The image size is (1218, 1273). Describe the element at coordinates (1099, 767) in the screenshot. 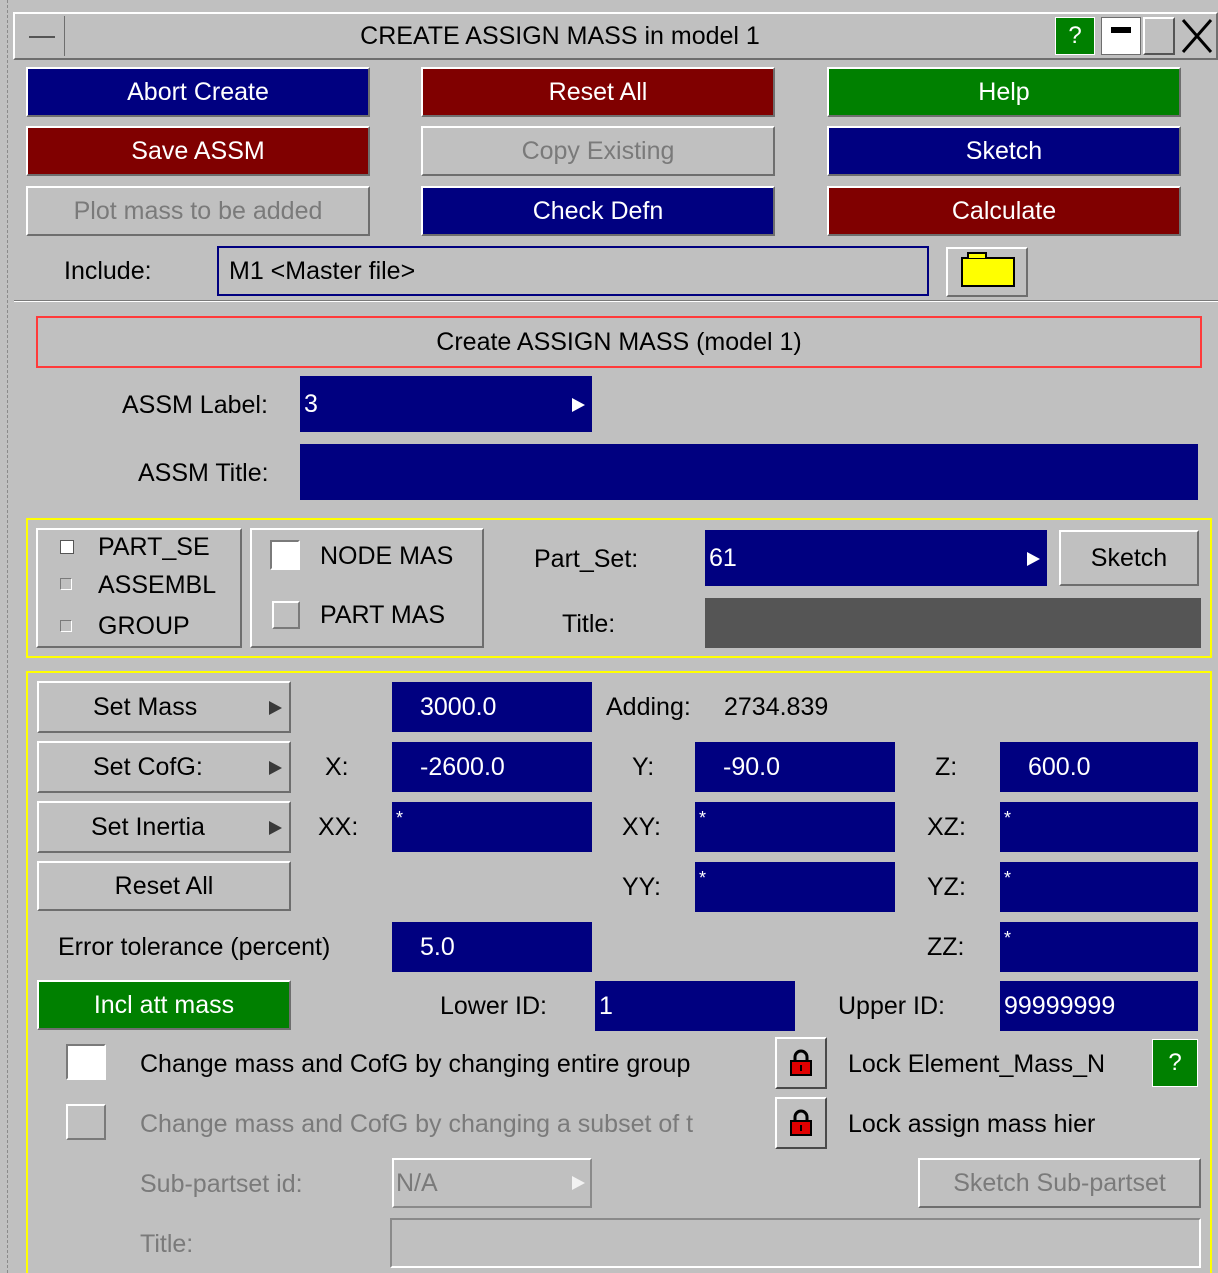

I see `z-field: 600.0` at that location.